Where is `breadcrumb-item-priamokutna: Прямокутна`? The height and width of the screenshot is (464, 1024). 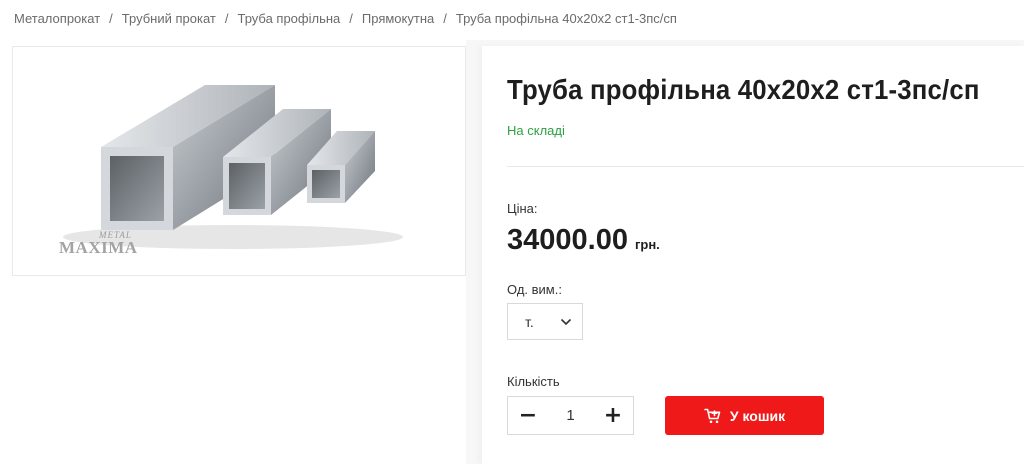
breadcrumb-item-priamokutna: Прямокутна is located at coordinates (398, 18).